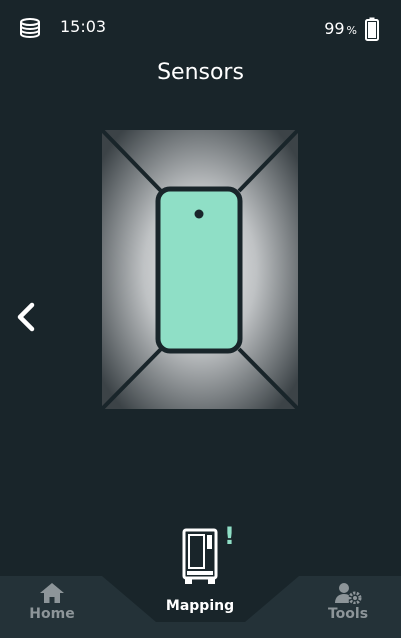 Image resolution: width=401 pixels, height=638 pixels. What do you see at coordinates (334, 28) in the screenshot?
I see `battery-value: 99` at bounding box center [334, 28].